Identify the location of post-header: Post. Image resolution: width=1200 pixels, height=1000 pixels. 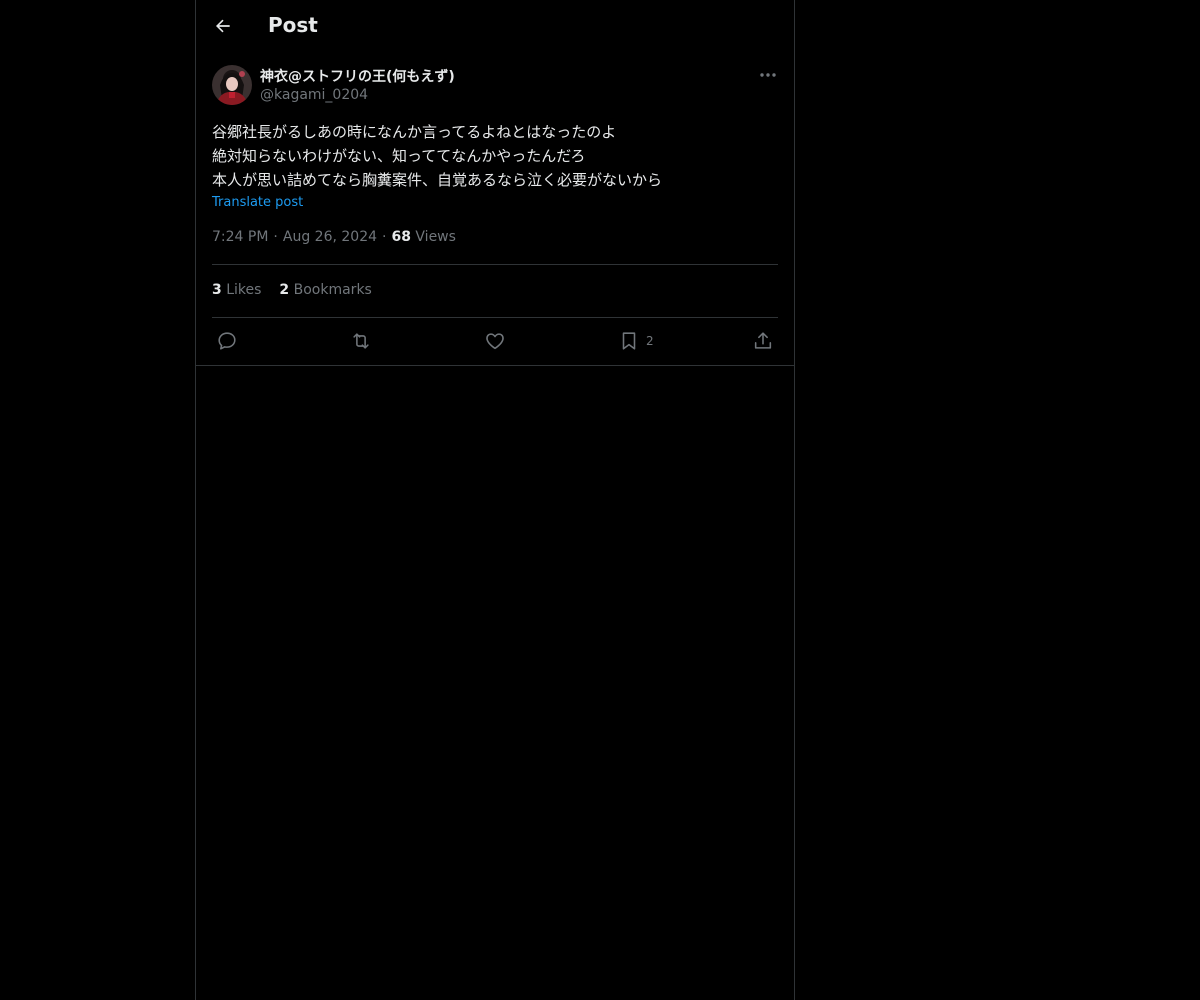
(495, 26).